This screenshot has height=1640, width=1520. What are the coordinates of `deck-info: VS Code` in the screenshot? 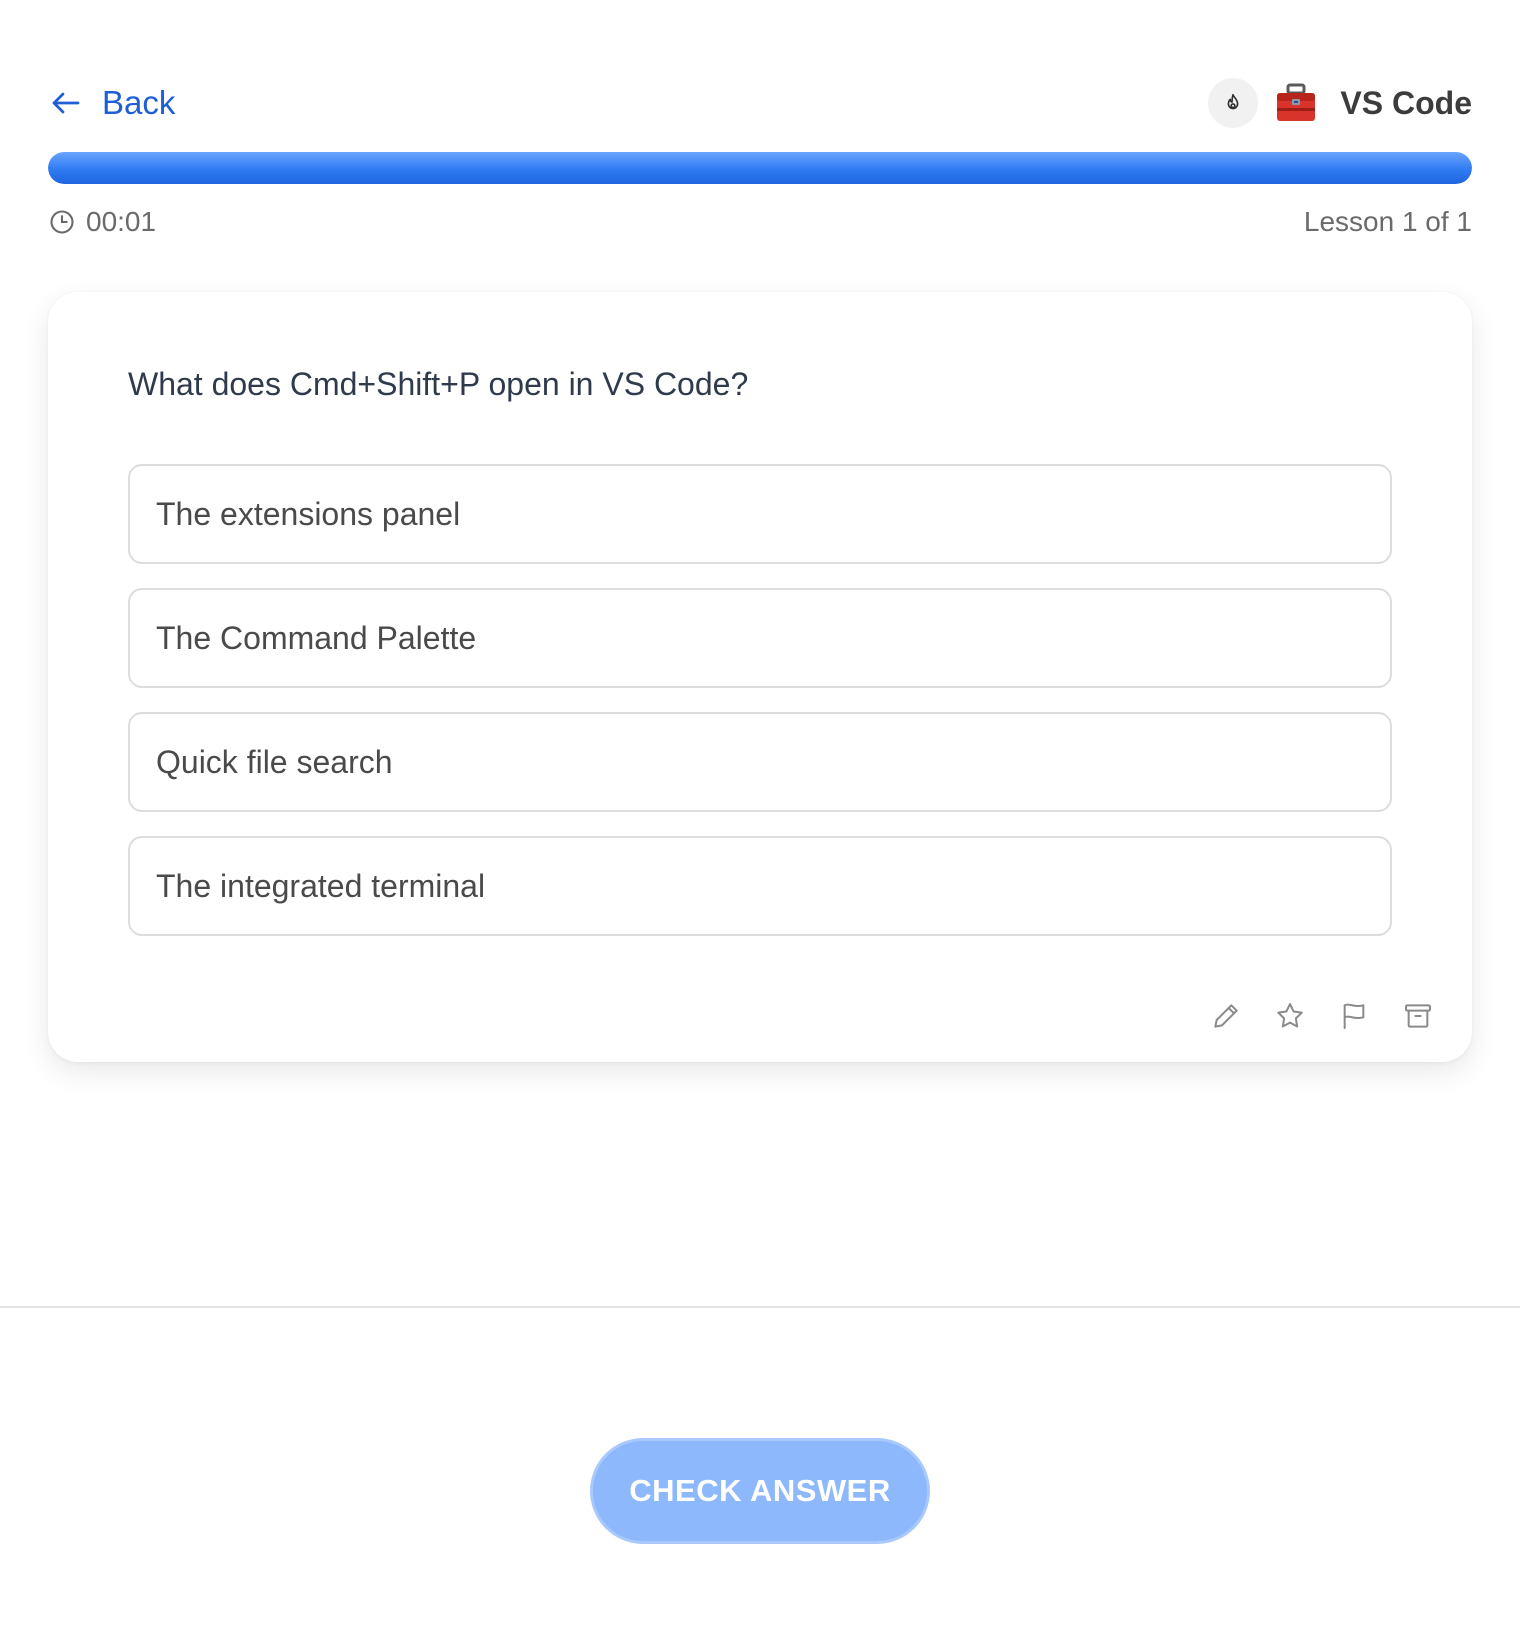 It's located at (1340, 103).